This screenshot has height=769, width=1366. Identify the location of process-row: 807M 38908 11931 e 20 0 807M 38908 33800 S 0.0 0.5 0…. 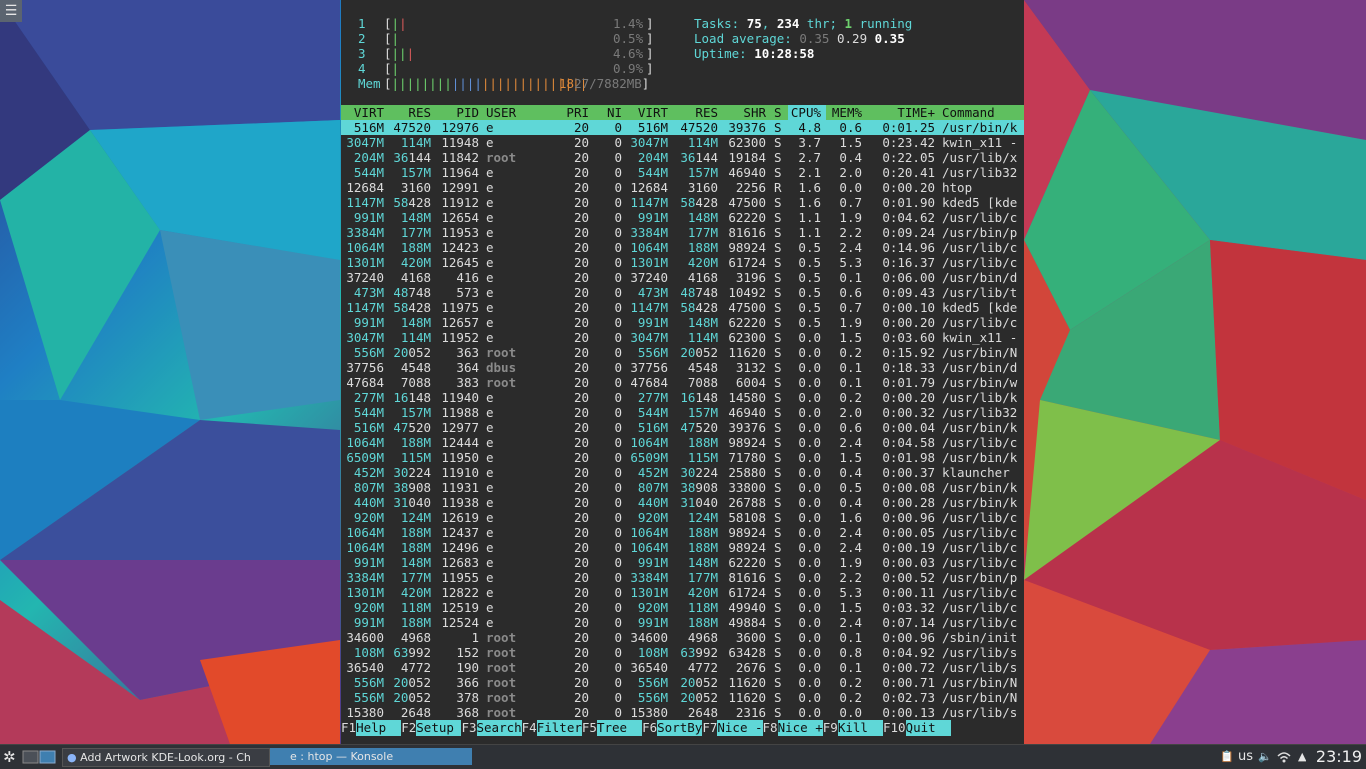
(682, 487).